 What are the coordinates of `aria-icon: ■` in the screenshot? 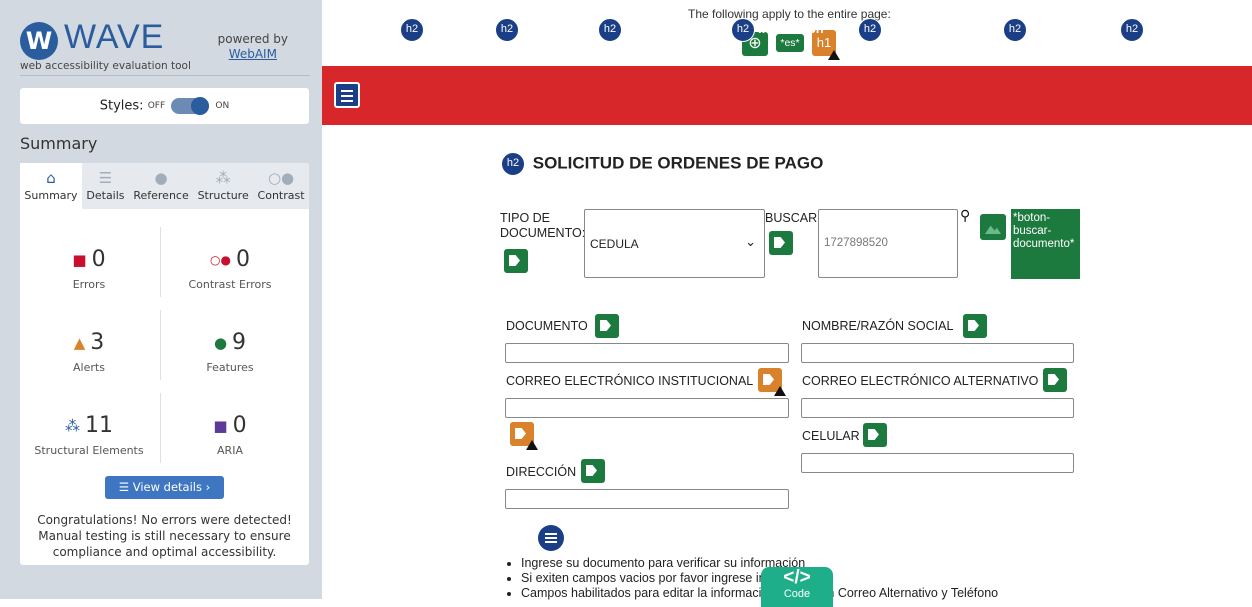 It's located at (220, 426).